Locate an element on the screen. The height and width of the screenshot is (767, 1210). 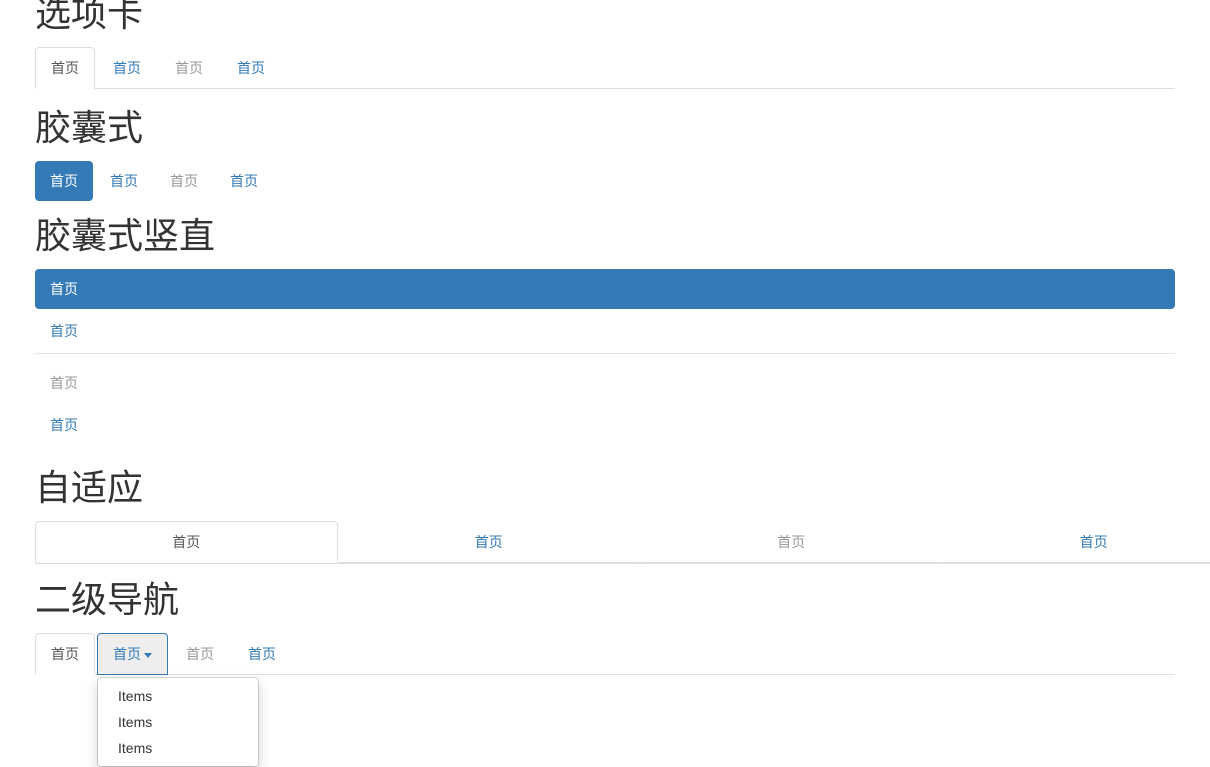
section-title-justified: 自适应 is located at coordinates (605, 488).